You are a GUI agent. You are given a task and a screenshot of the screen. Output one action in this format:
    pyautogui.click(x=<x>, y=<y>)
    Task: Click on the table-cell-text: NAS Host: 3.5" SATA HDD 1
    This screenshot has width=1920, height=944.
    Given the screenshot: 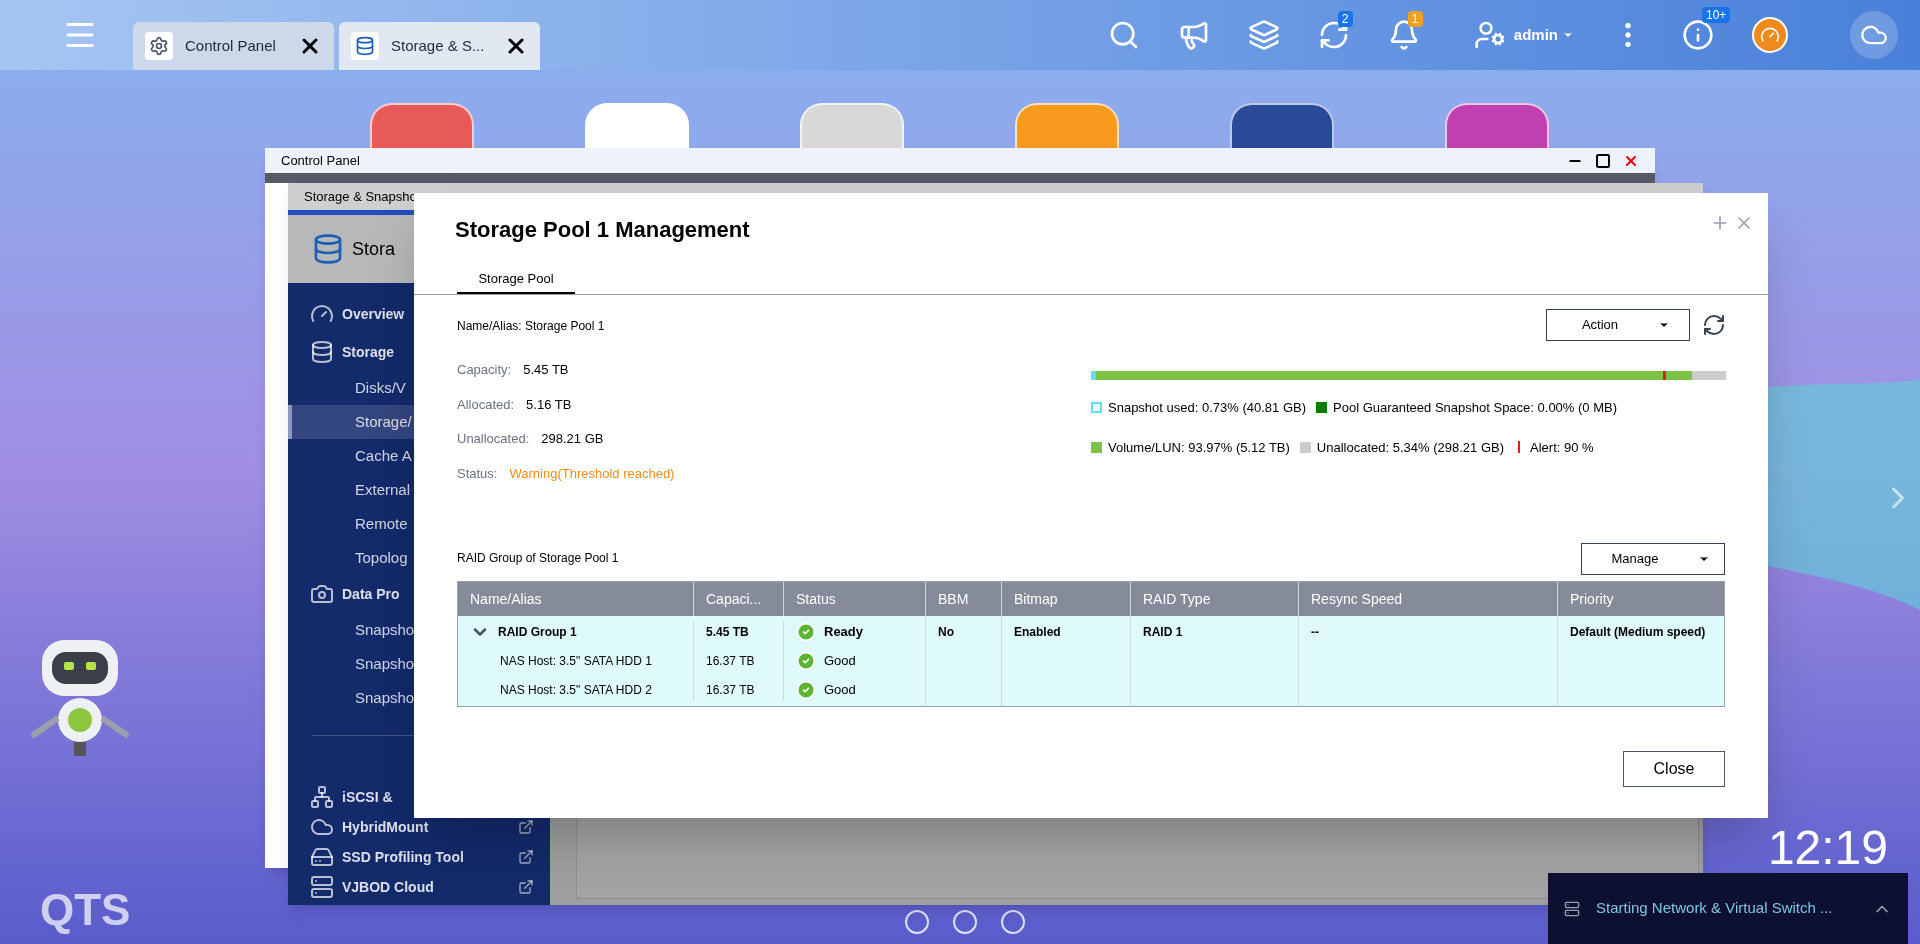 What is the action you would take?
    pyautogui.click(x=576, y=661)
    